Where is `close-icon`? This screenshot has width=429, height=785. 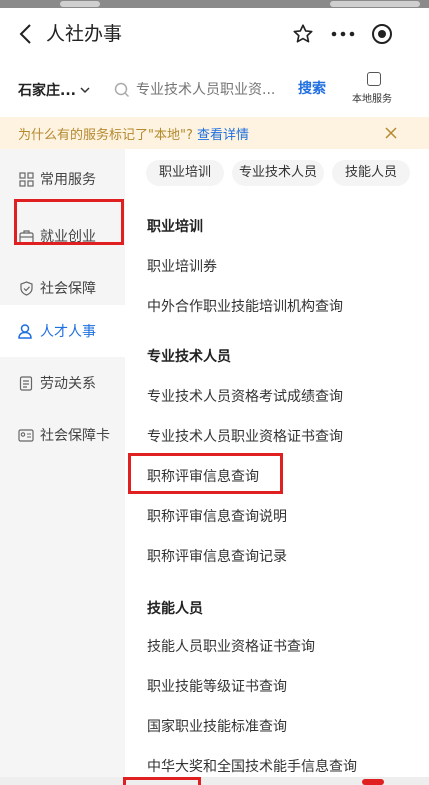
close-icon is located at coordinates (391, 133).